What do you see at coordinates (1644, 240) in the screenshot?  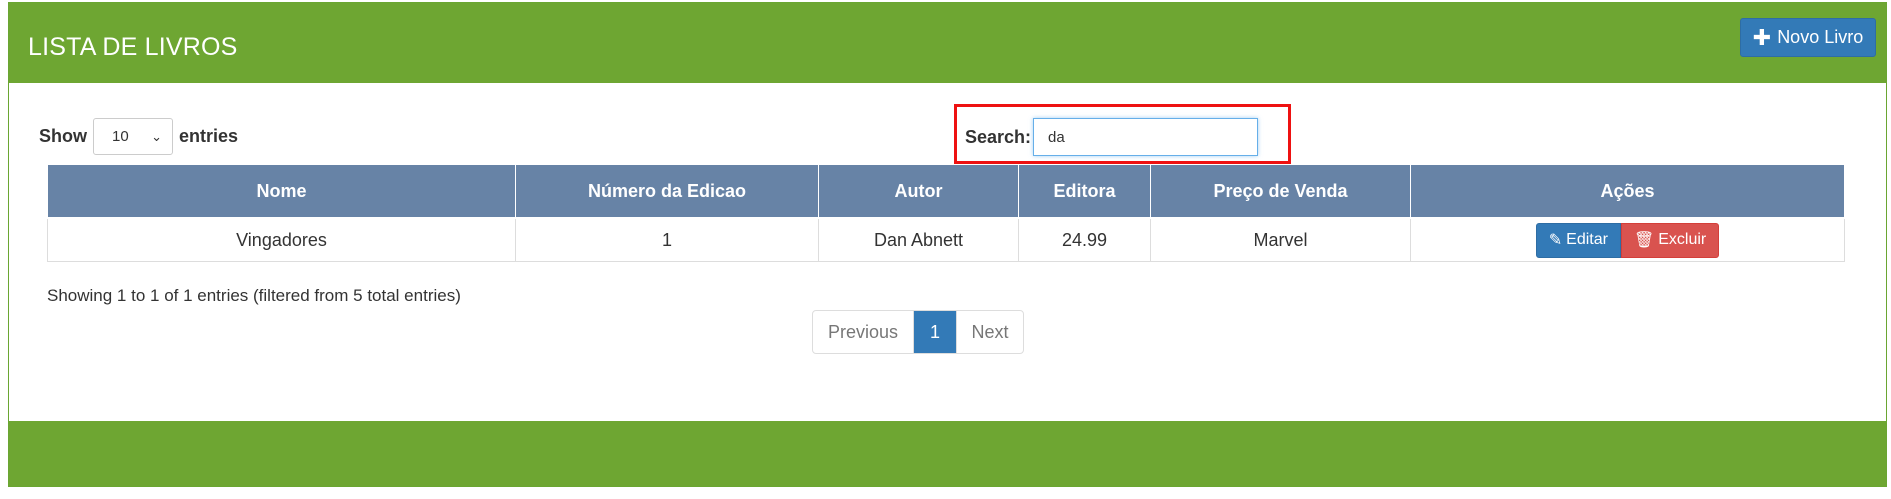 I see `trash-icon: 🗑` at bounding box center [1644, 240].